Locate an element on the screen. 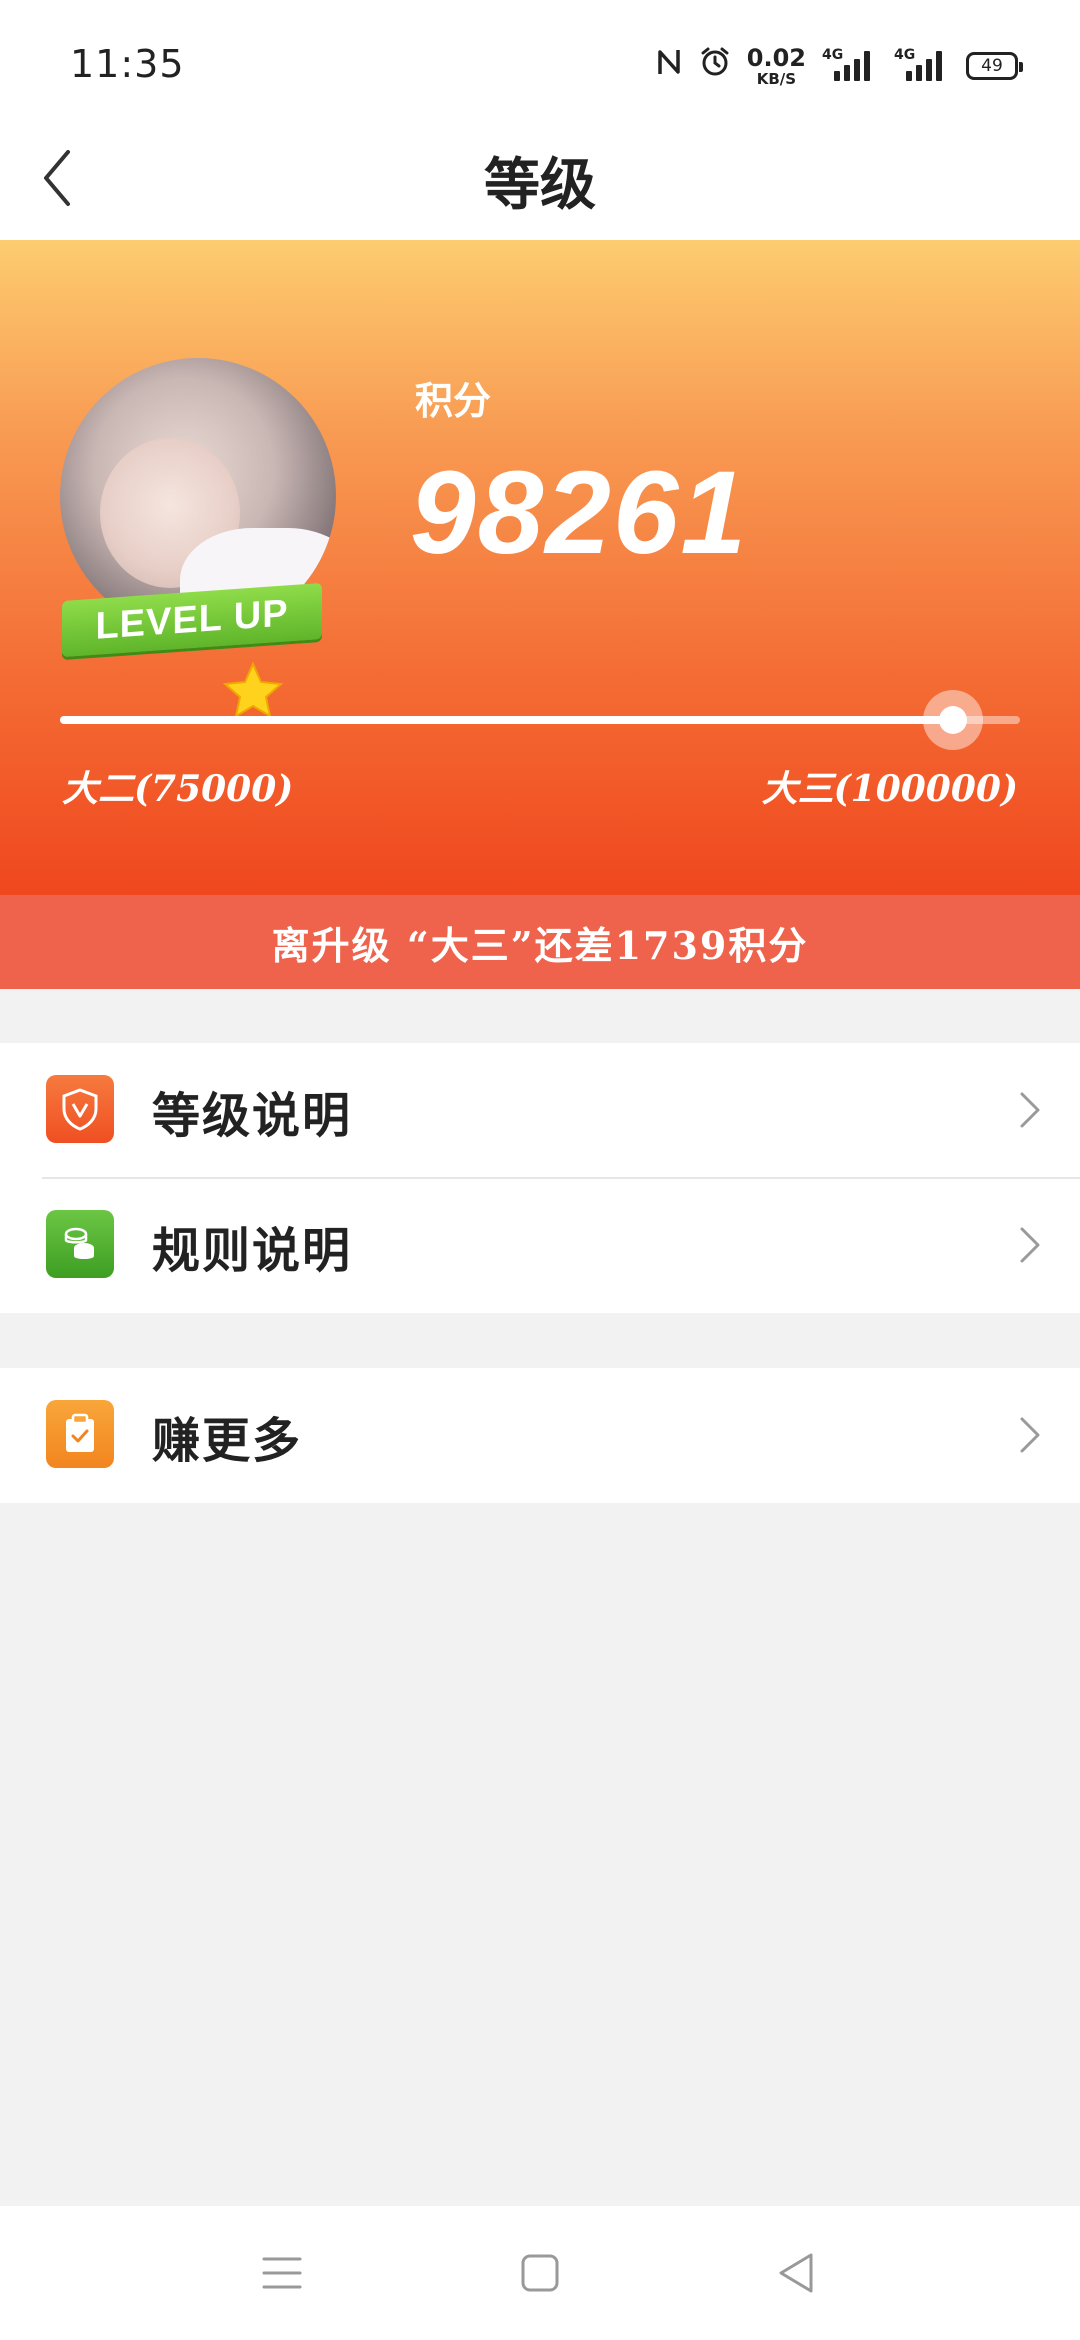 This screenshot has width=1080, height=2340. status-time: 11:35 is located at coordinates (127, 64).